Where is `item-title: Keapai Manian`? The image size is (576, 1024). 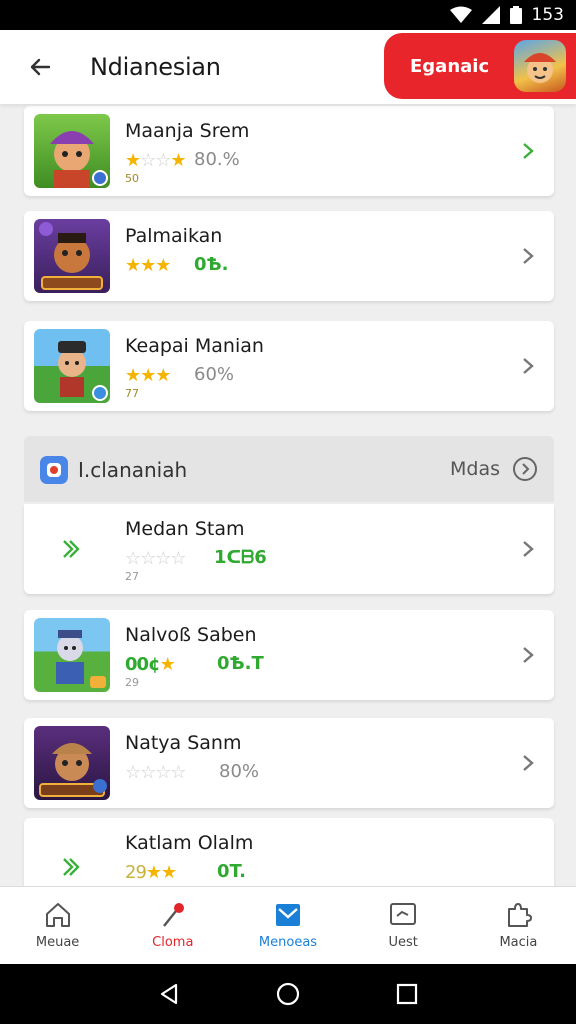 item-title: Keapai Manian is located at coordinates (194, 346).